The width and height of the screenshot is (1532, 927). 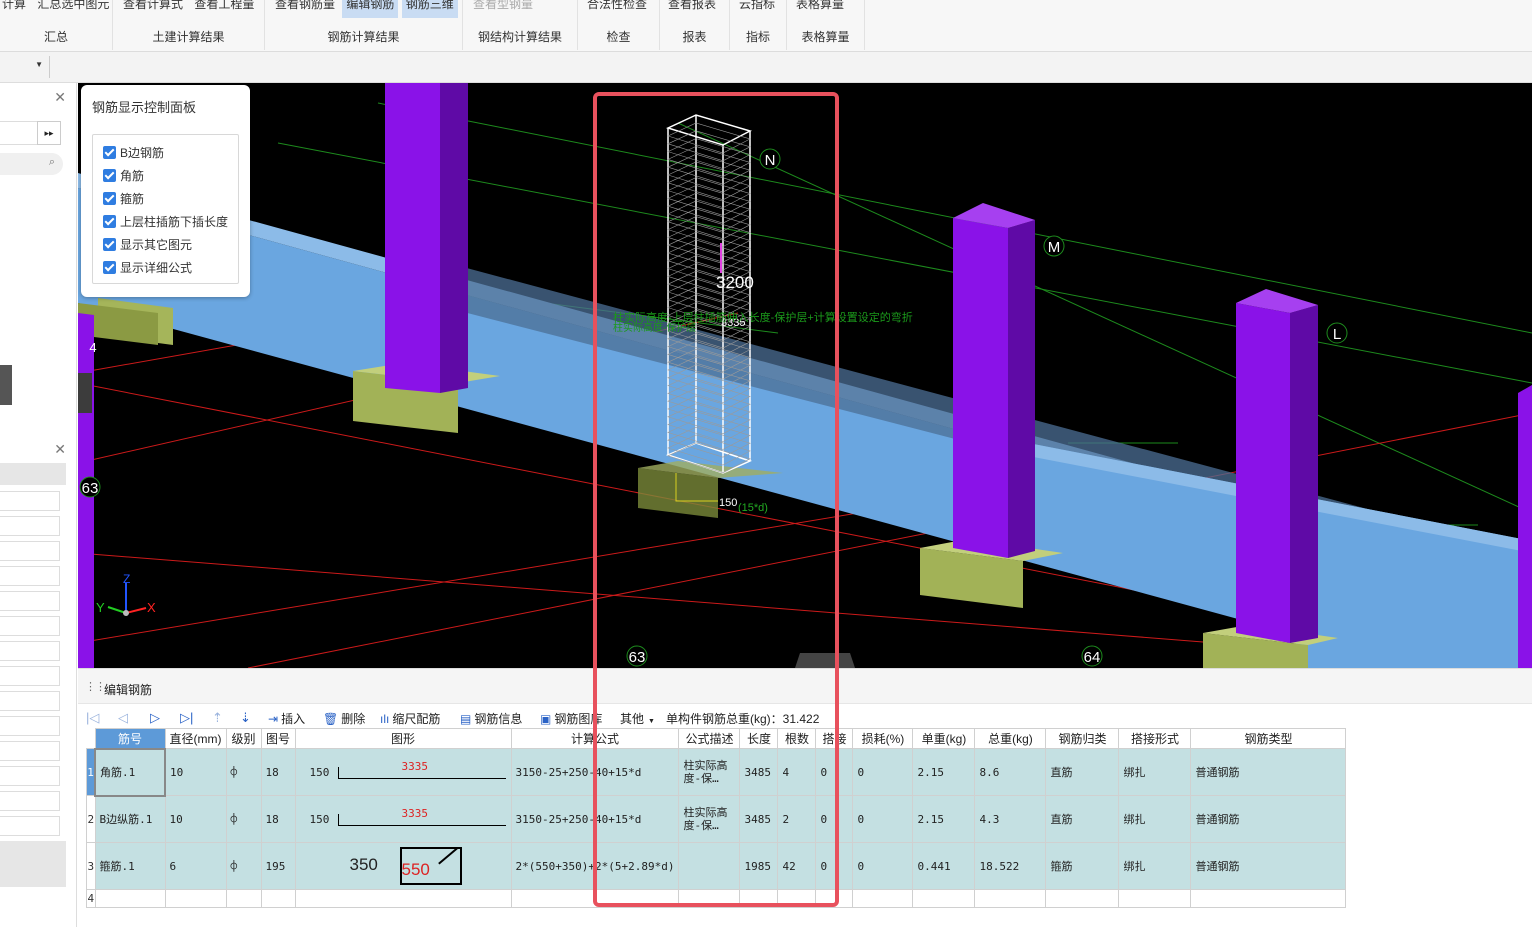 What do you see at coordinates (944, 738) in the screenshot?
I see `column-header: 单重(kg)` at bounding box center [944, 738].